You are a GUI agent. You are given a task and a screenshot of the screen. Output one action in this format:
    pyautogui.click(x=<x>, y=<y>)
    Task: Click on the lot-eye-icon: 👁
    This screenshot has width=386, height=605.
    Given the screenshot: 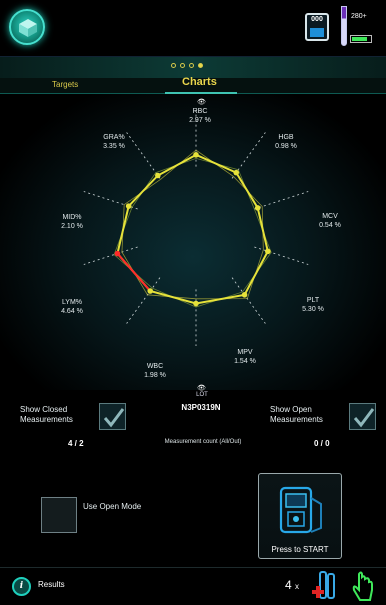 What is the action you would take?
    pyautogui.click(x=201, y=388)
    